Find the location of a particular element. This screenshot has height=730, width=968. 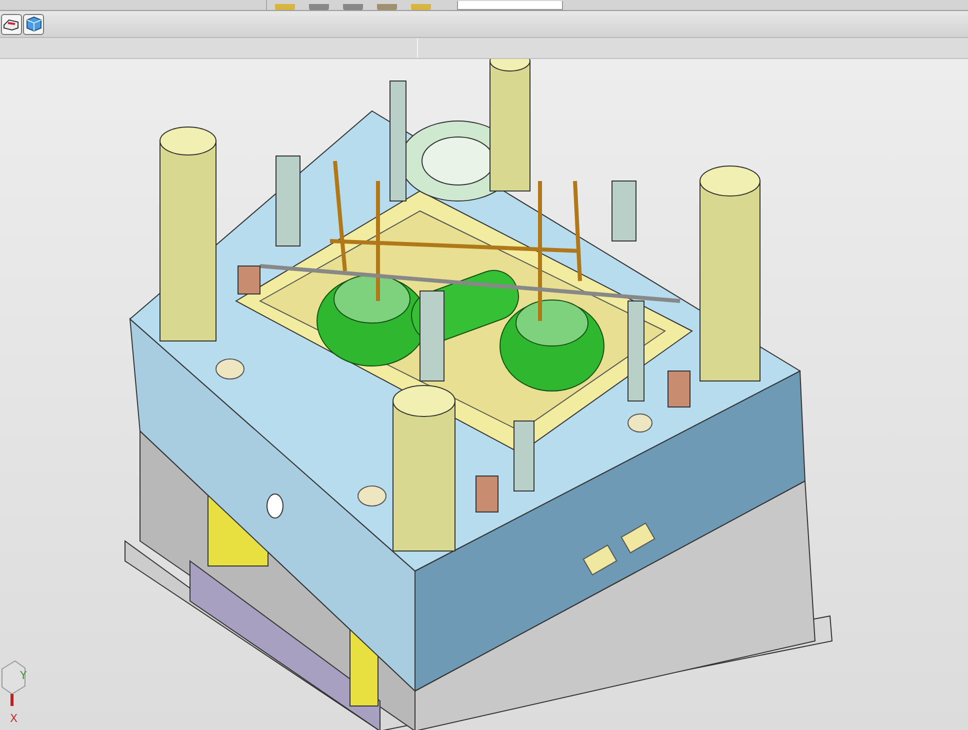

shaded-edges-button is located at coordinates (11, 24).